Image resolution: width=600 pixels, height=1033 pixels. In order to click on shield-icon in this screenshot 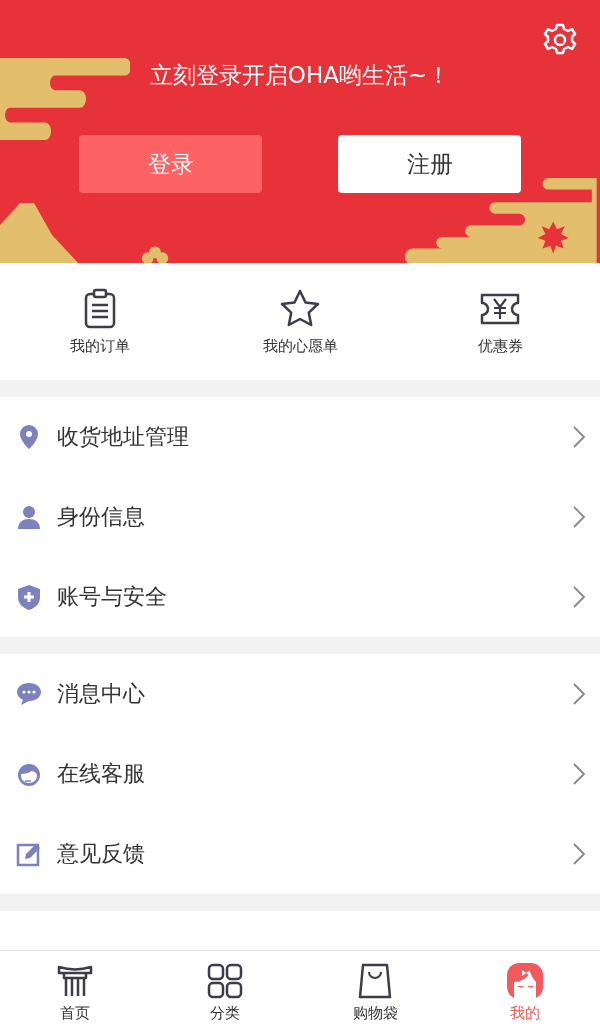, I will do `click(29, 597)`.